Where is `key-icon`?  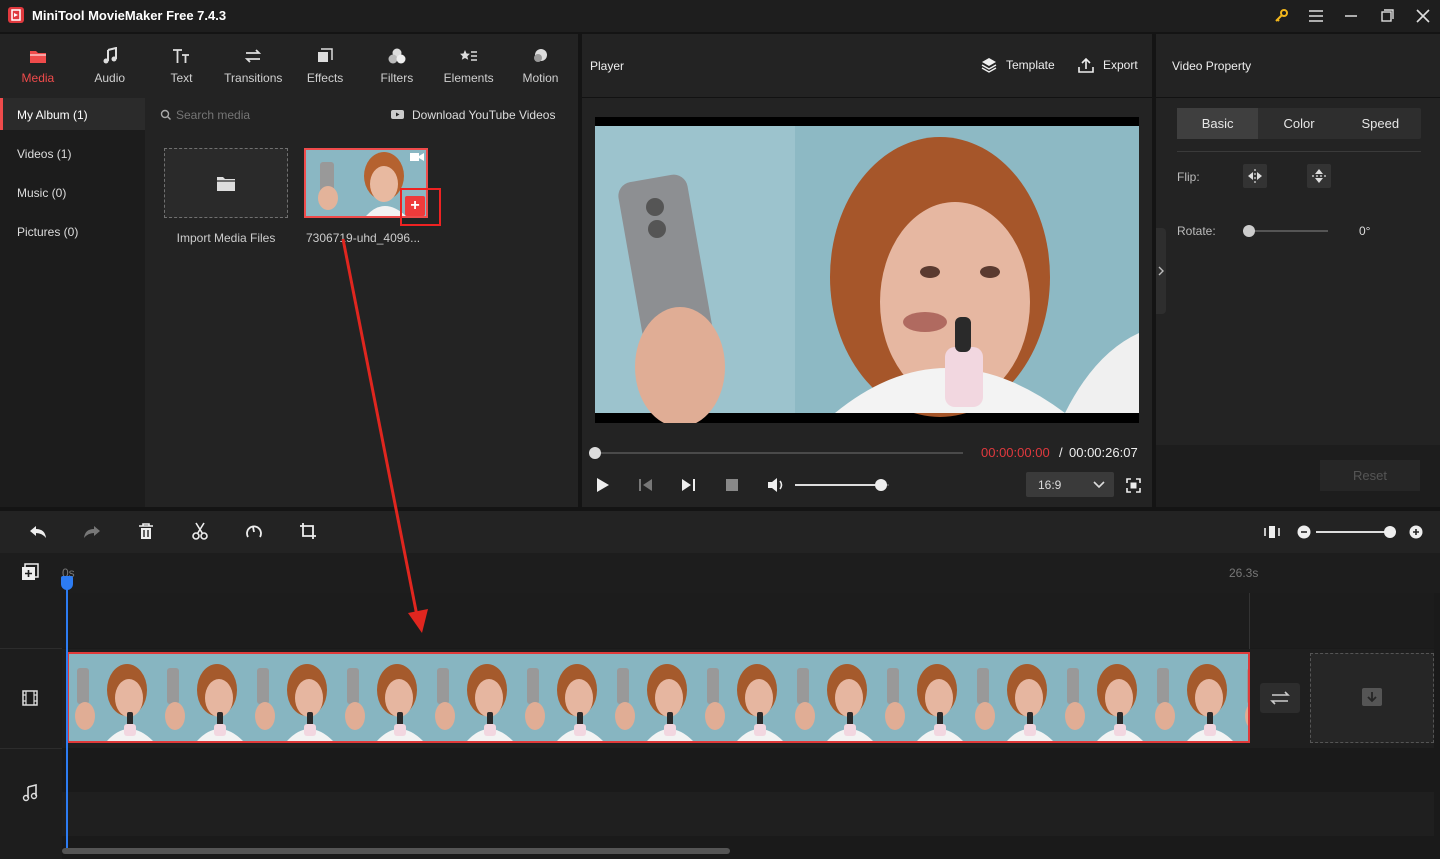 key-icon is located at coordinates (1281, 16).